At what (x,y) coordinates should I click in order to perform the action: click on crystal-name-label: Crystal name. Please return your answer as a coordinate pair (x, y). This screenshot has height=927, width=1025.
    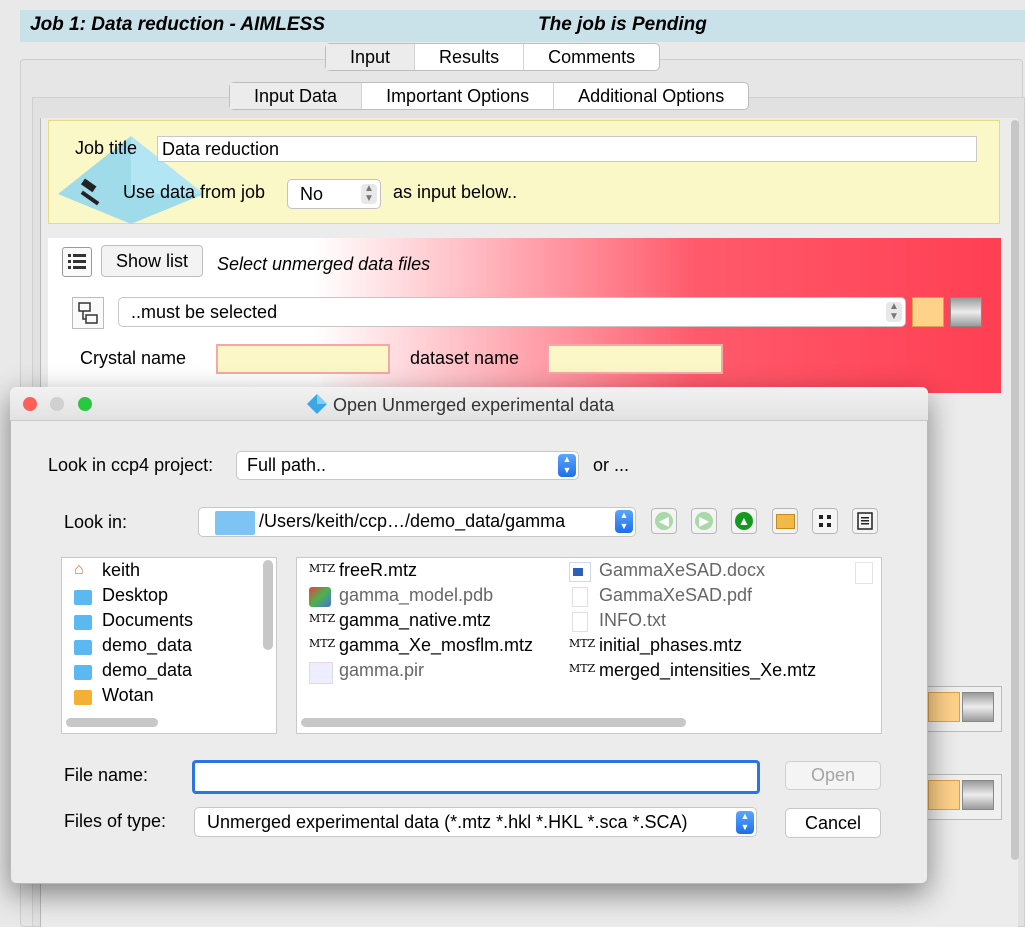
    Looking at the image, I should click on (133, 358).